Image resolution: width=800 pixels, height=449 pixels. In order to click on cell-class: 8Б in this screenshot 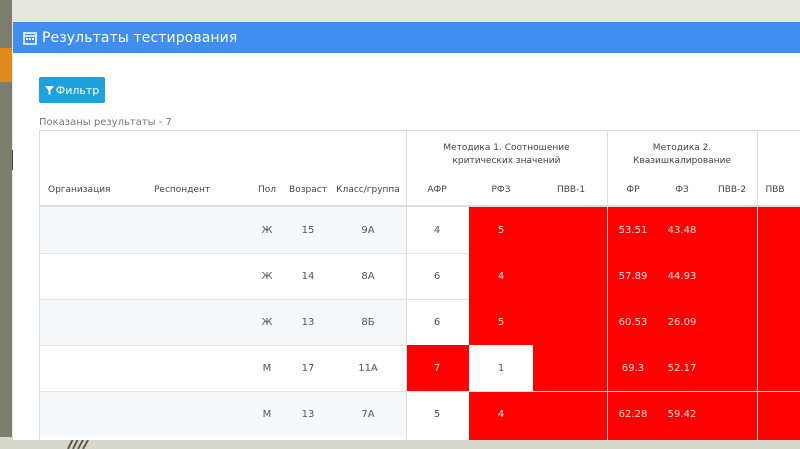, I will do `click(368, 322)`.